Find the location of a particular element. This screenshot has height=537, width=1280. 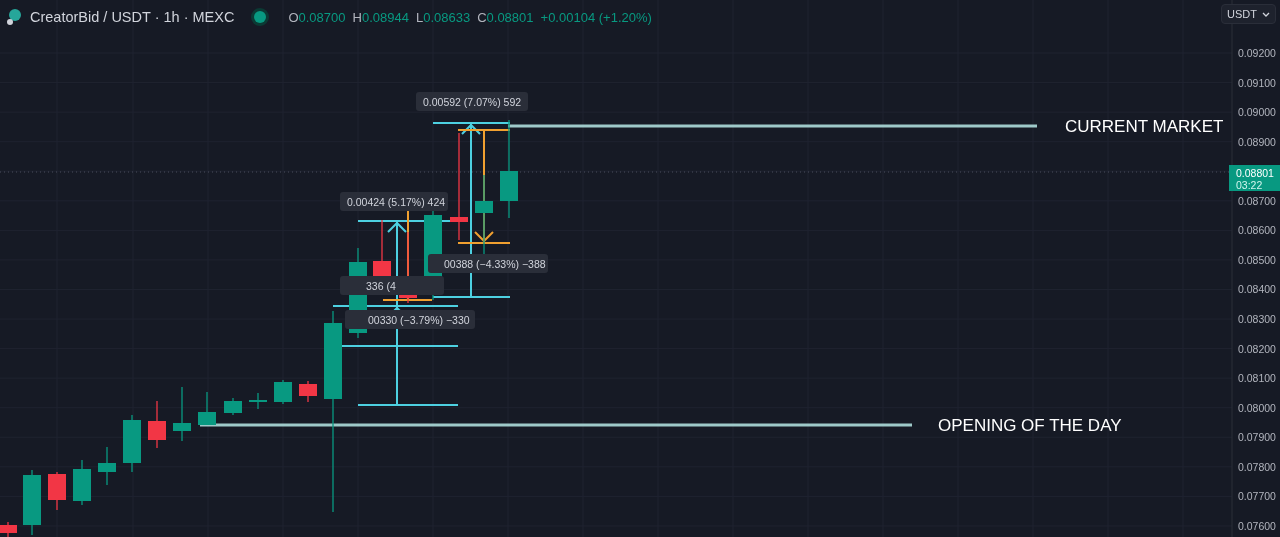

price-tick: 0.09100 is located at coordinates (1257, 82).